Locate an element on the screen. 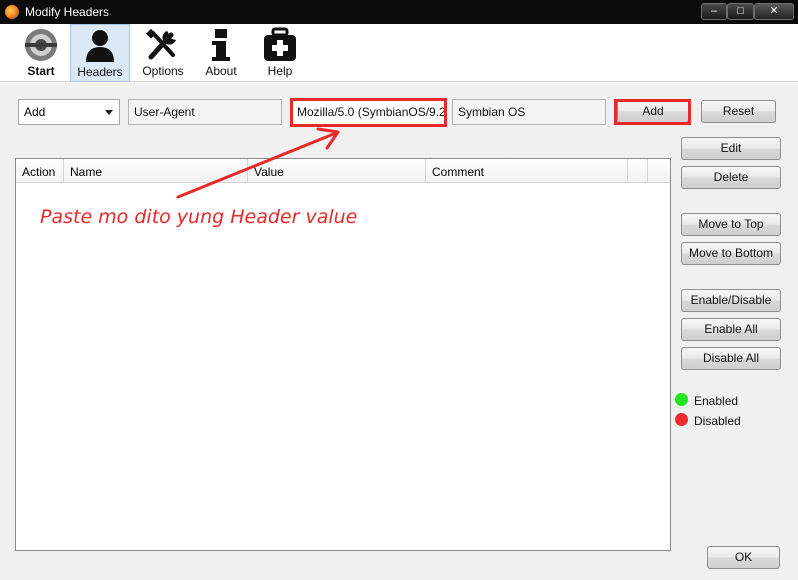  toolbar-options: Options is located at coordinates (163, 53).